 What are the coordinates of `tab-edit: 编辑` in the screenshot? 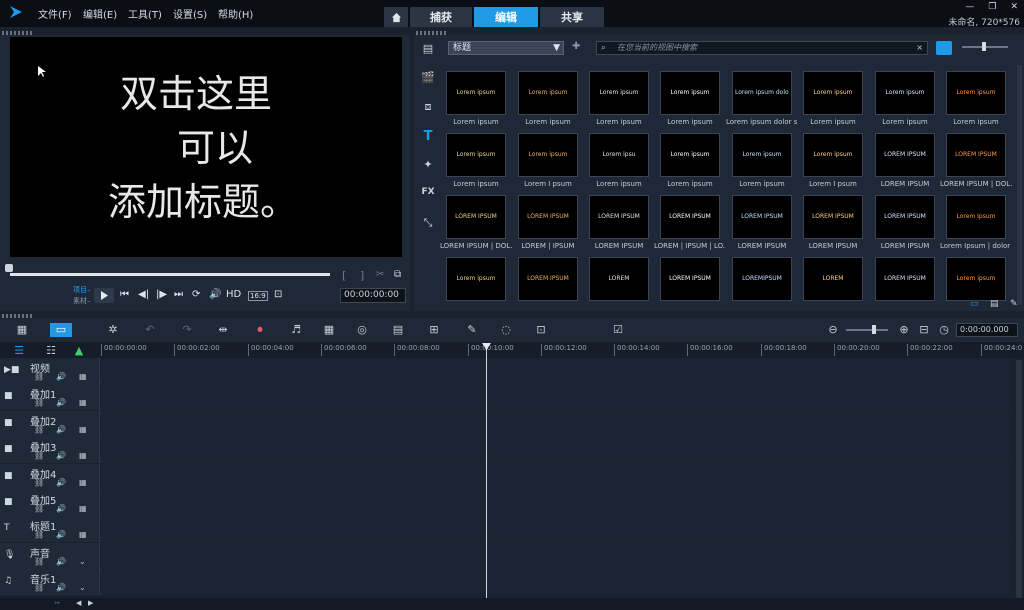 It's located at (506, 17).